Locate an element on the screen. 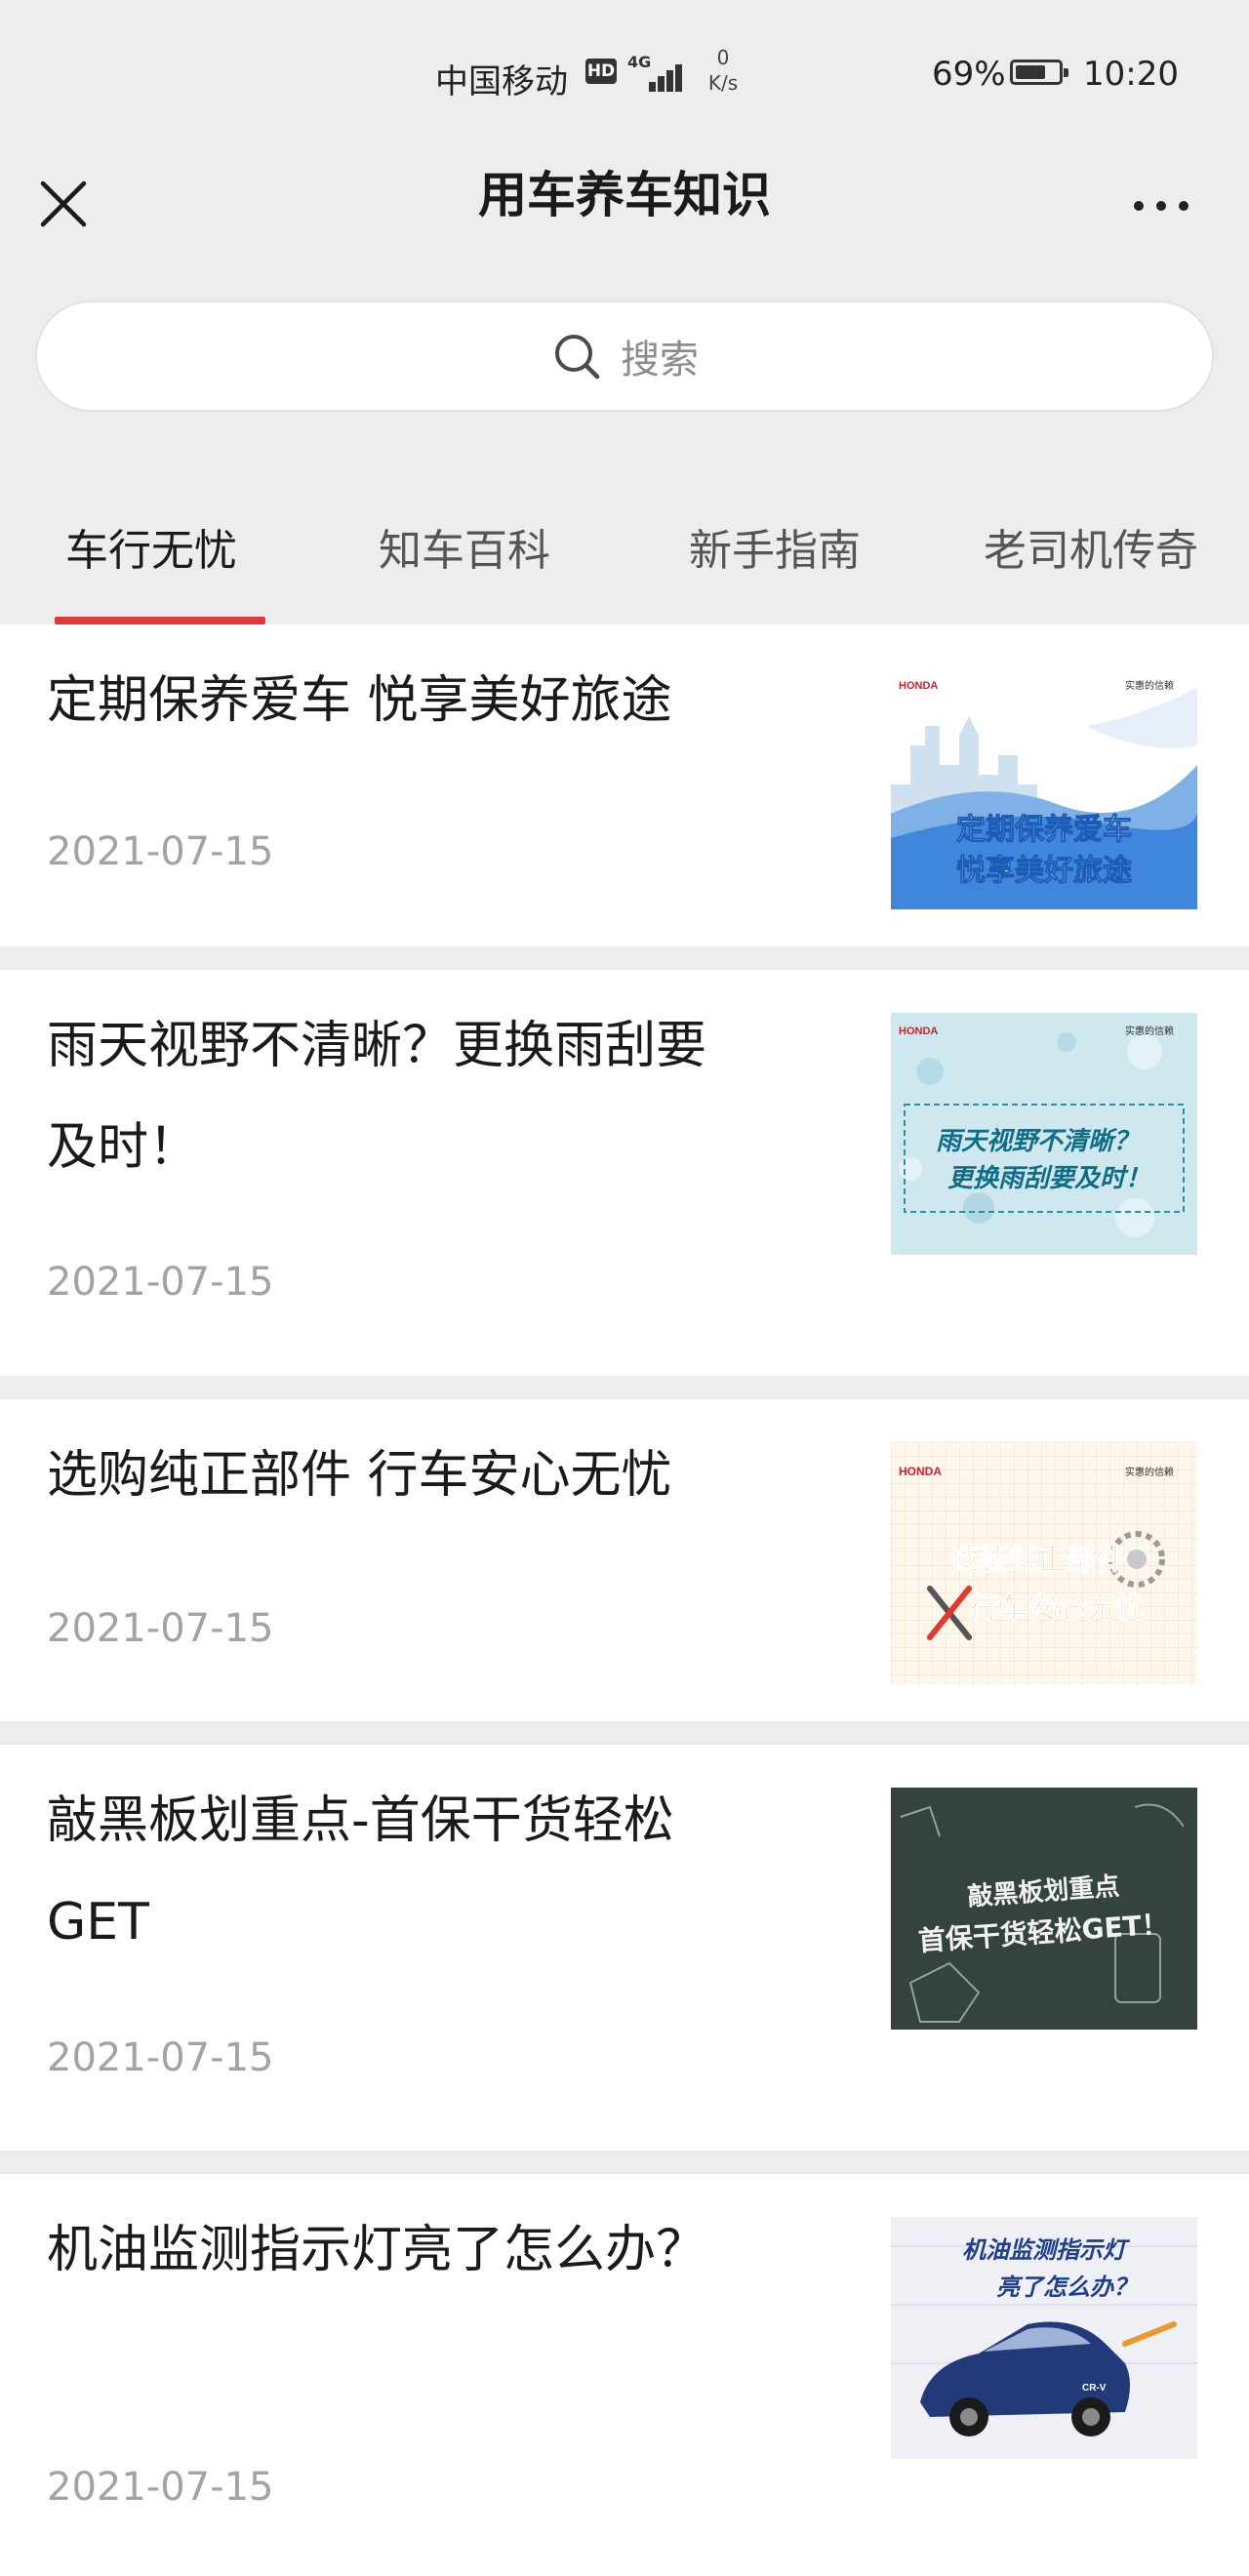 The image size is (1249, 2576). battery-percent: 69% is located at coordinates (969, 74).